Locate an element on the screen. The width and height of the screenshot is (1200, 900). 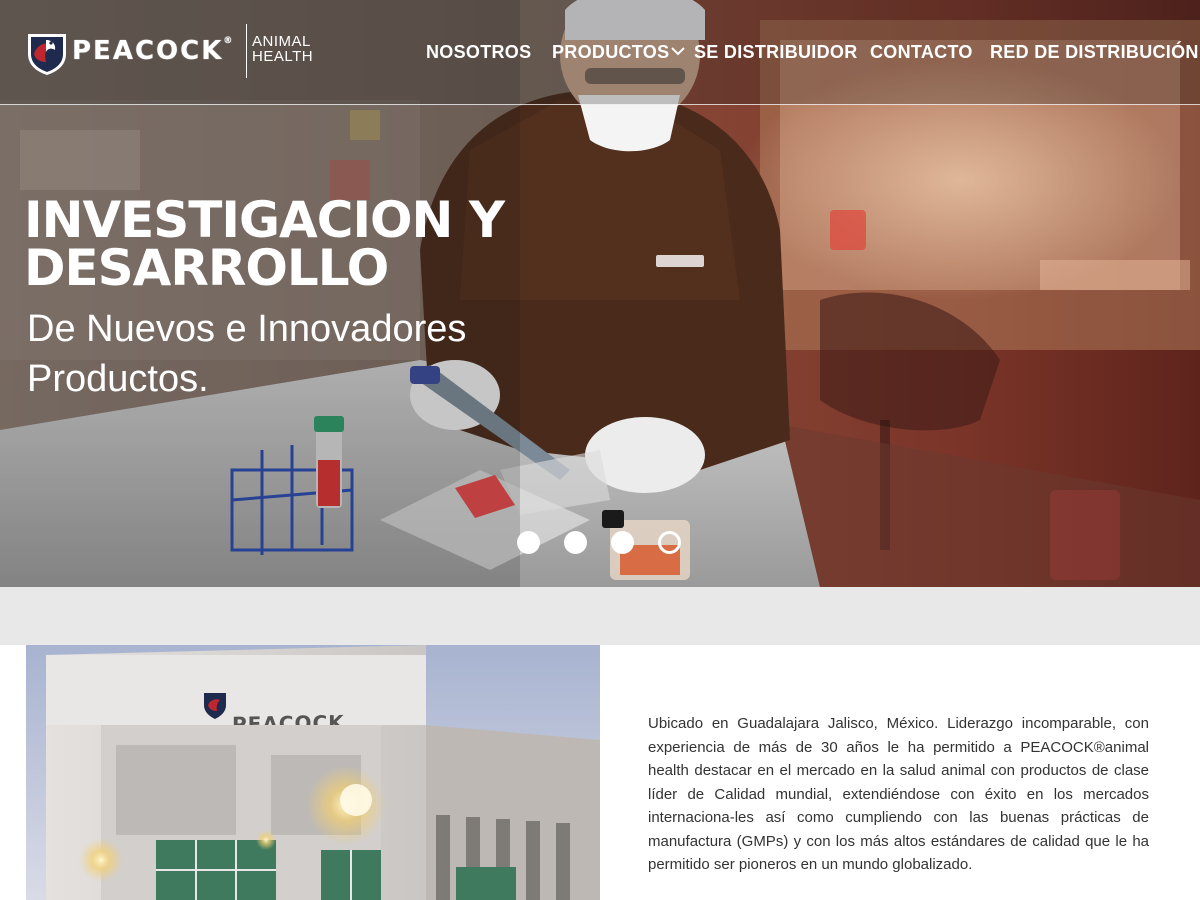
nav-item-se-distribuidor: SE DISTRIBUIDOR is located at coordinates (776, 52).